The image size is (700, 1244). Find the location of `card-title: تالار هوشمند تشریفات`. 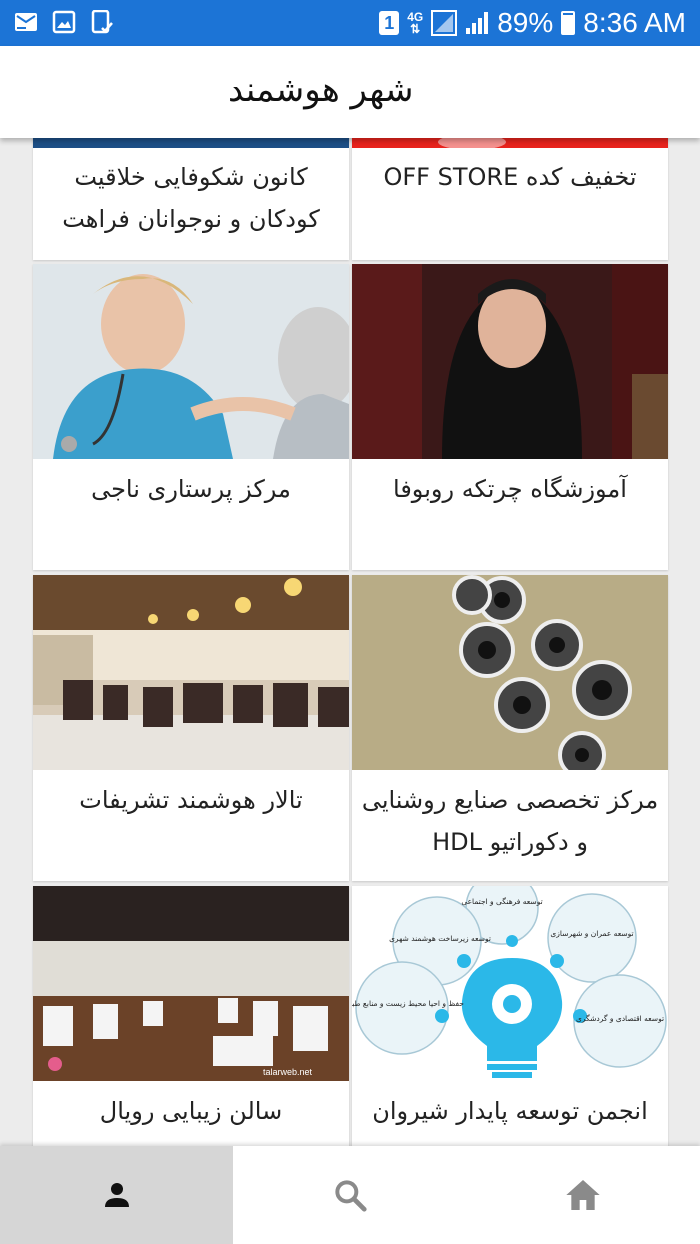

card-title: تالار هوشمند تشریفات is located at coordinates (191, 800).